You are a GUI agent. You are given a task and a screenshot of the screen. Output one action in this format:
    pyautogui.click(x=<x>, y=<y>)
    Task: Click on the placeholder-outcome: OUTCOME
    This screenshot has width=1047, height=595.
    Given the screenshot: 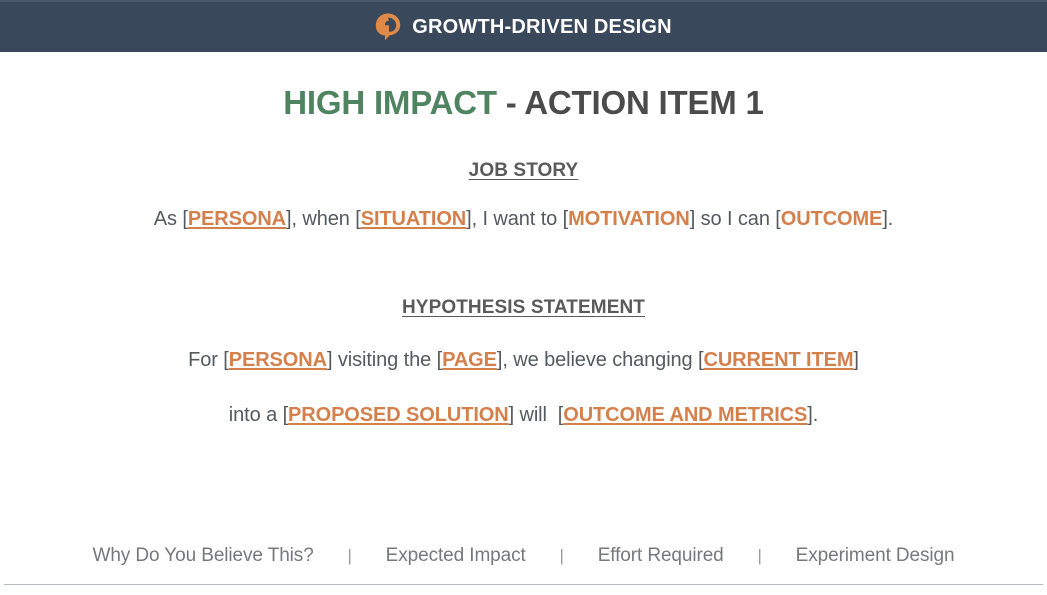 What is the action you would take?
    pyautogui.click(x=832, y=219)
    